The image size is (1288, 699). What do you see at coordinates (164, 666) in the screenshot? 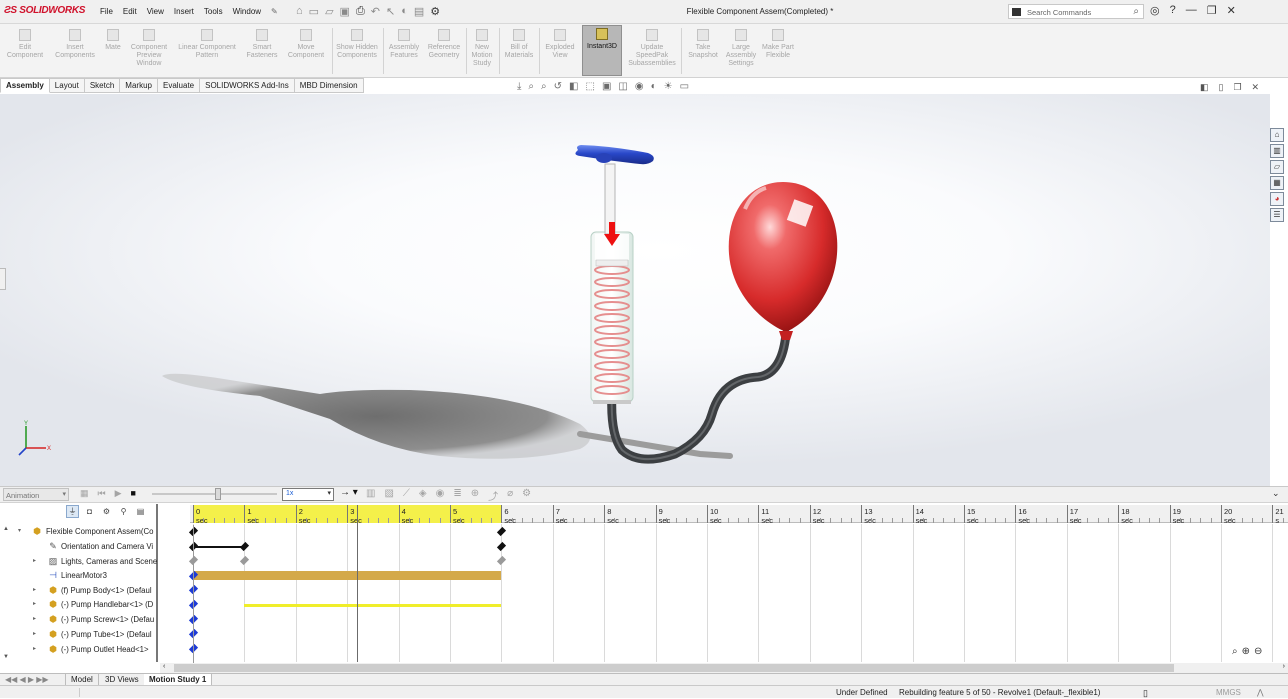
I see `scroll-left-icon: ‹` at bounding box center [164, 666].